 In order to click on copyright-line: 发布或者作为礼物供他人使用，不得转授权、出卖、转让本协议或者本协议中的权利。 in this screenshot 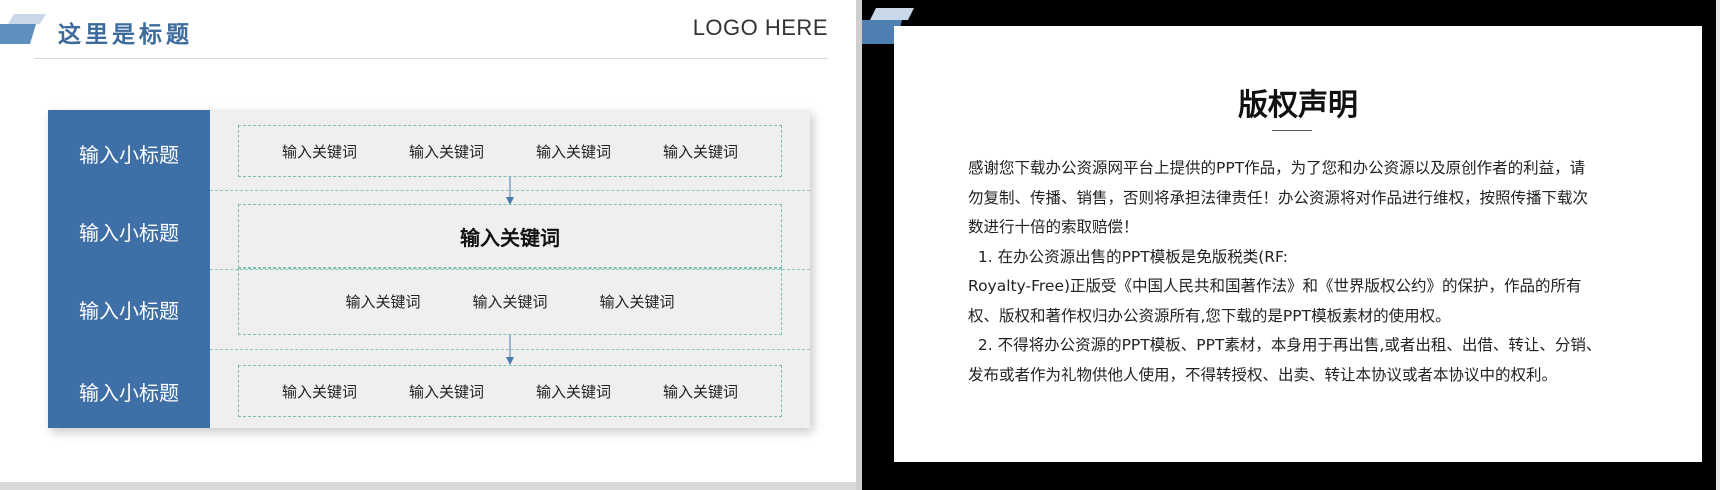, I will do `click(1263, 374)`.